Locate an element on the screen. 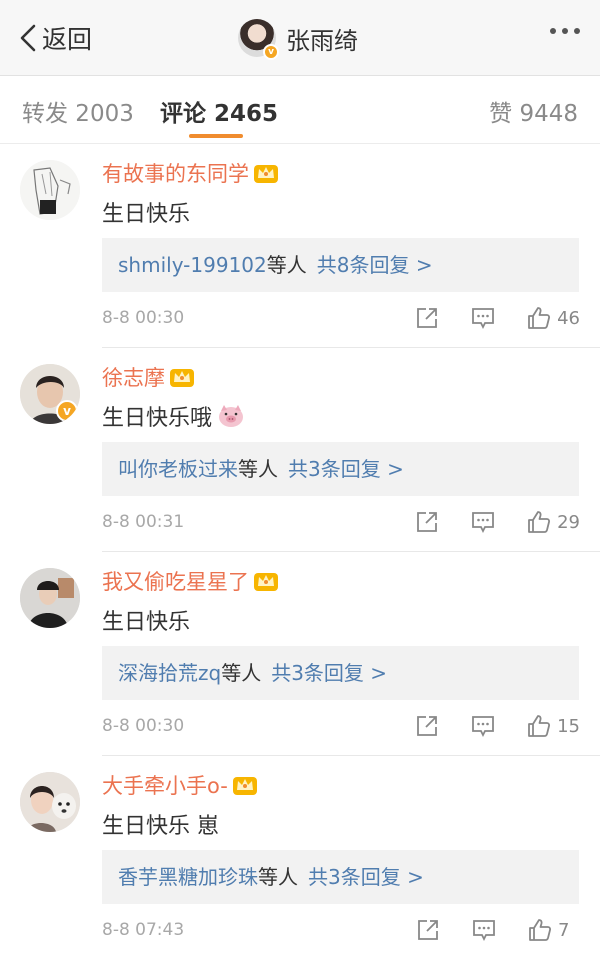 This screenshot has height=960, width=600. comment-username: 有故事的东同学 is located at coordinates (190, 173).